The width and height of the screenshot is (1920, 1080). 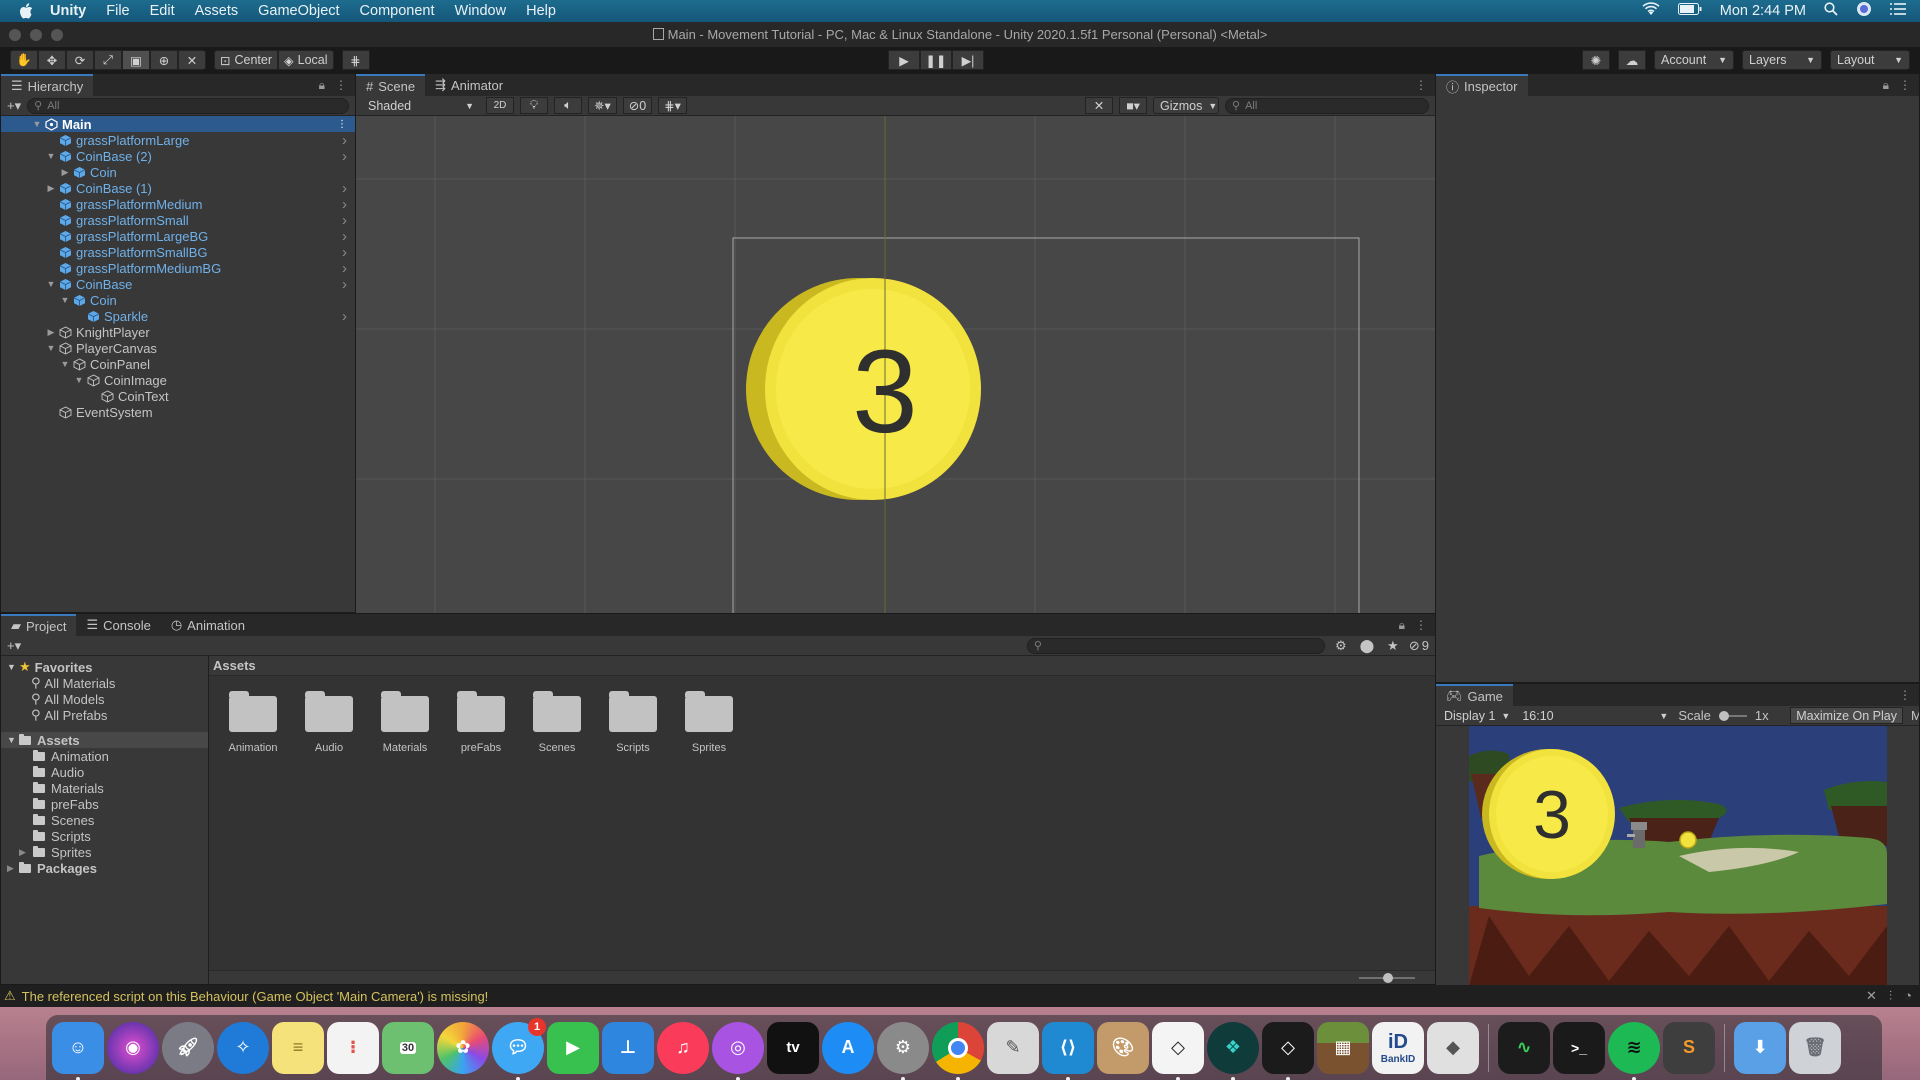 I want to click on activity-monitor-icon: ∿, so click(x=1524, y=1047).